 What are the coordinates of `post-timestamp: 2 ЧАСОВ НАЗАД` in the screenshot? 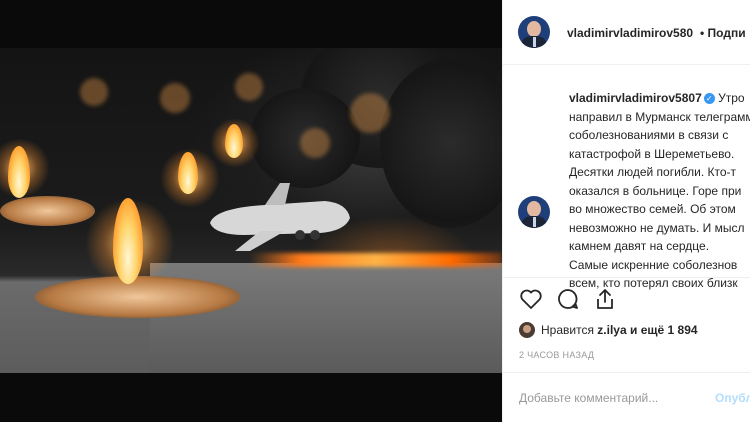 It's located at (556, 355).